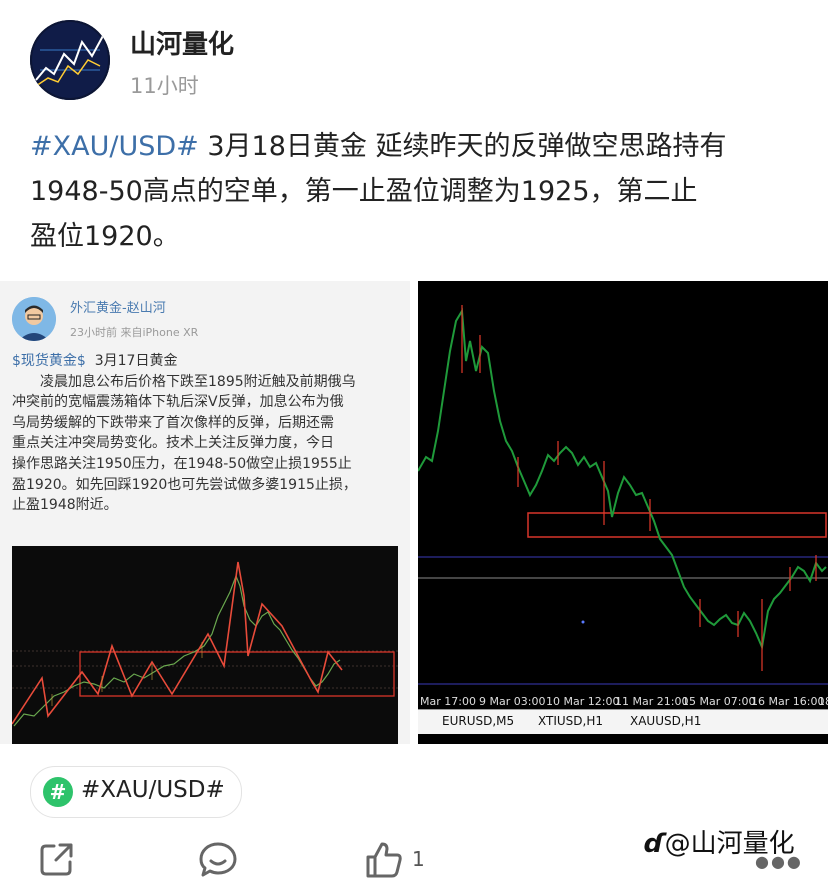 The width and height of the screenshot is (828, 889). Describe the element at coordinates (173, 443) in the screenshot. I see `embedded-body-line: 重点关注冲突局势变化。技术上关注反弹力度，今日` at that location.